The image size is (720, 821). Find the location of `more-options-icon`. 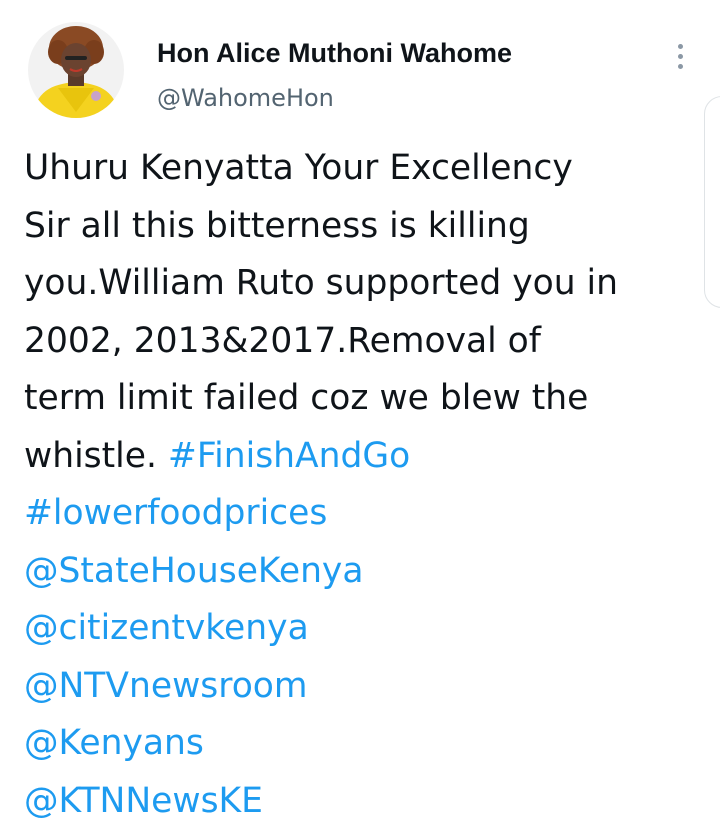

more-options-icon is located at coordinates (680, 56).